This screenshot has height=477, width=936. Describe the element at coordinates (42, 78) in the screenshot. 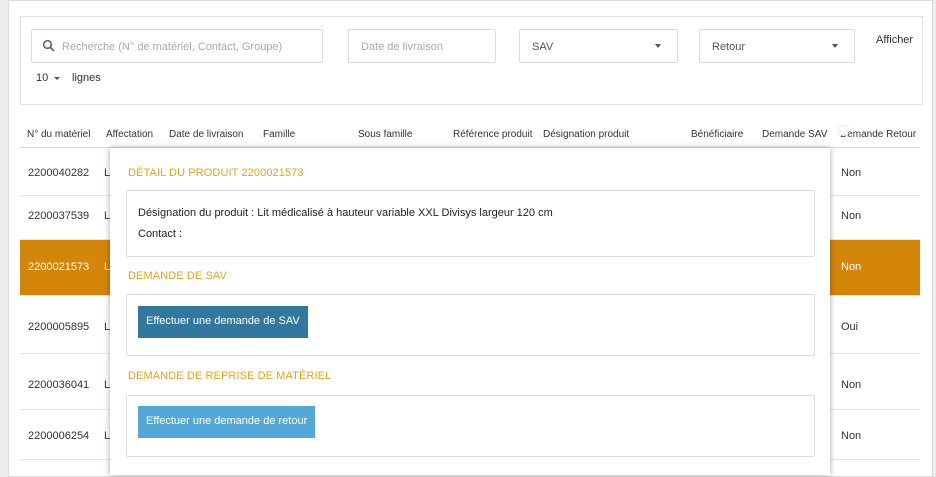

I see `lines-value: 10` at that location.